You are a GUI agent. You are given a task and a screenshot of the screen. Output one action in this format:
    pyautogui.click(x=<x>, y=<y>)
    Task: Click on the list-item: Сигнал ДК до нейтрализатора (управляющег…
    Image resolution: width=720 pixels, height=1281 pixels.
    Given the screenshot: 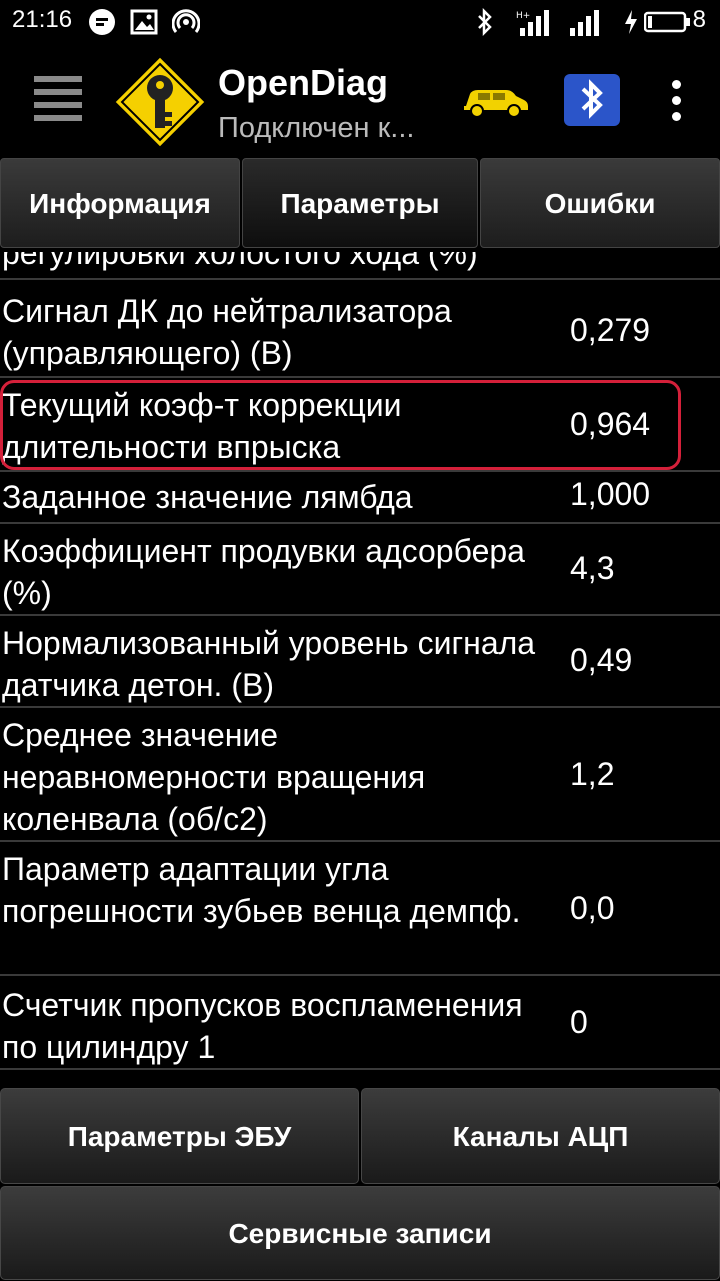 What is the action you would take?
    pyautogui.click(x=360, y=330)
    